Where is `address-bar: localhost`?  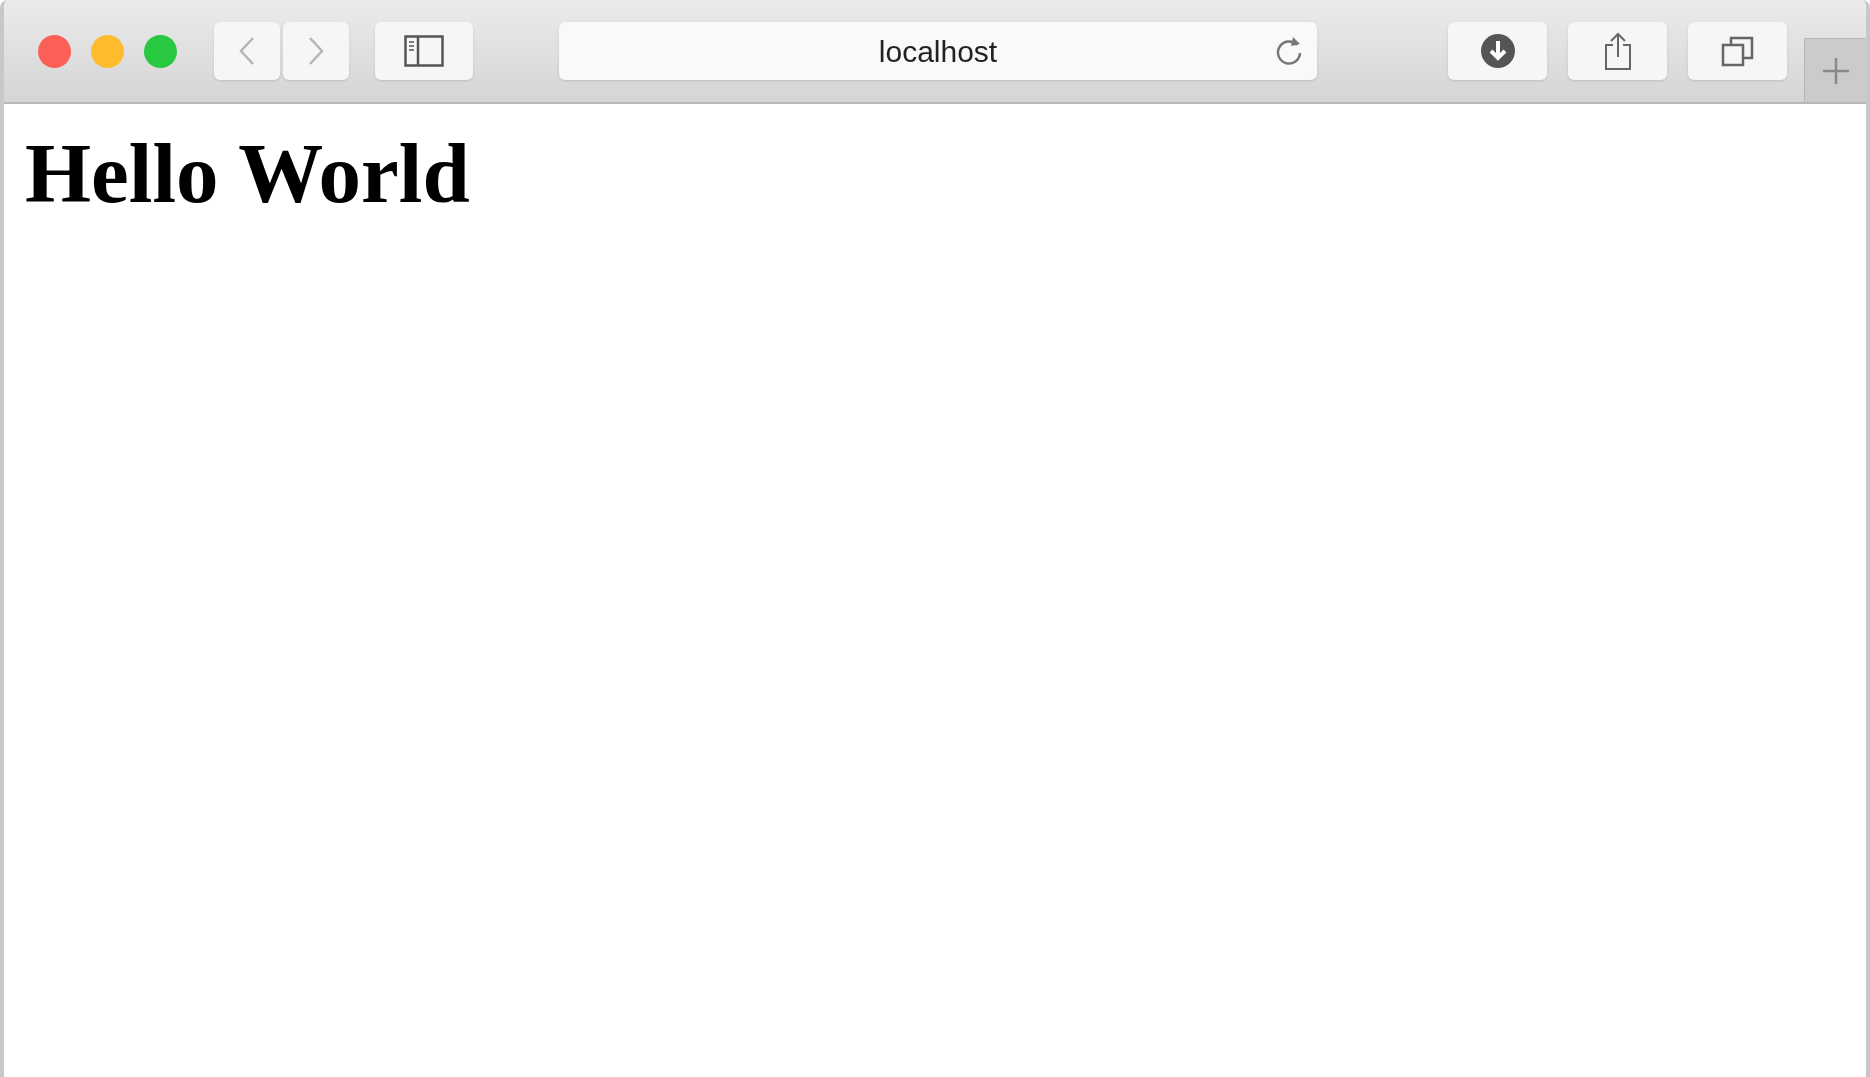 address-bar: localhost is located at coordinates (938, 51).